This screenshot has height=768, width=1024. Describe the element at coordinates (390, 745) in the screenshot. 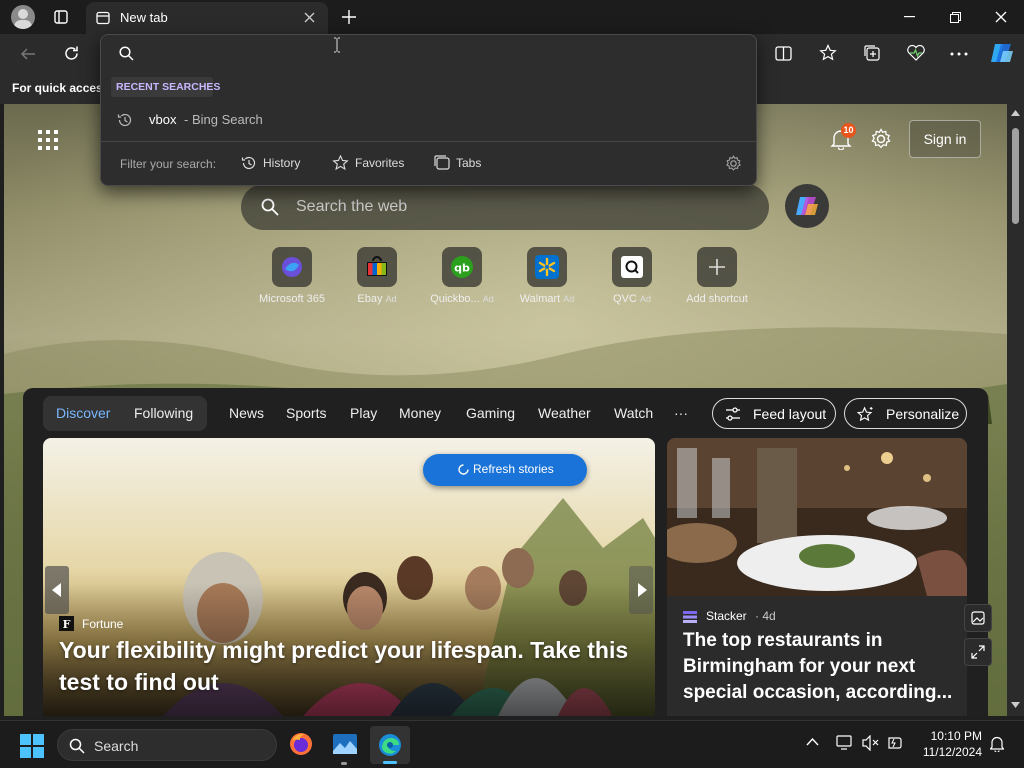

I see `edge-taskbar-button` at that location.